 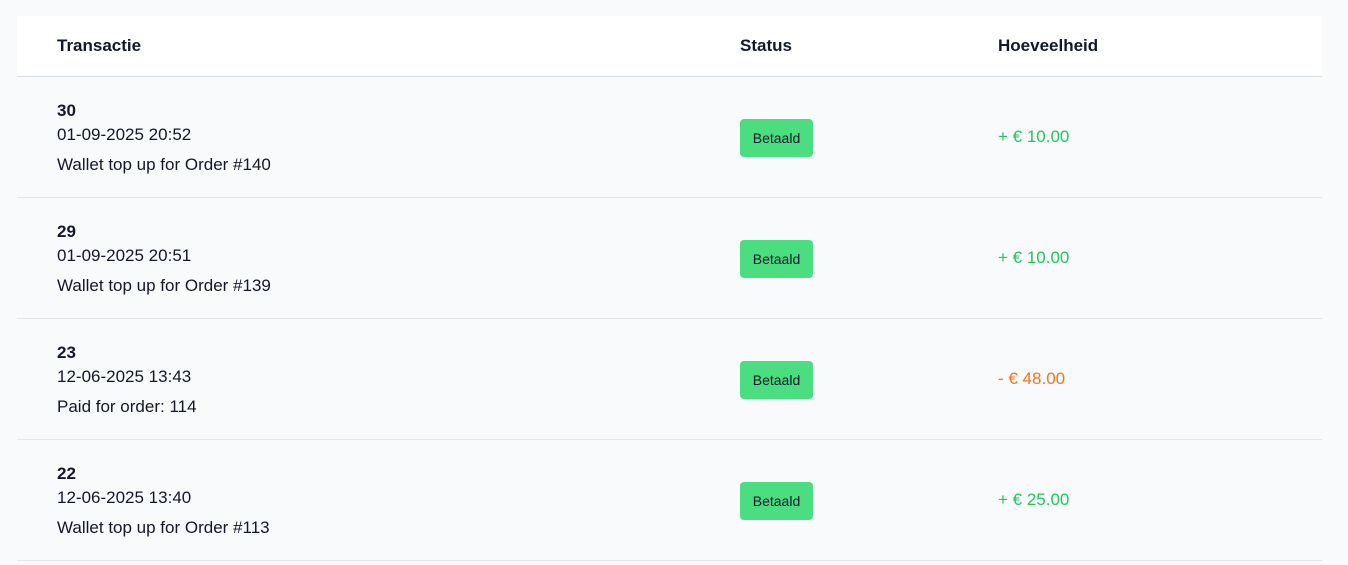 What do you see at coordinates (1048, 45) in the screenshot?
I see `column-header-amount: Hoeveelheid` at bounding box center [1048, 45].